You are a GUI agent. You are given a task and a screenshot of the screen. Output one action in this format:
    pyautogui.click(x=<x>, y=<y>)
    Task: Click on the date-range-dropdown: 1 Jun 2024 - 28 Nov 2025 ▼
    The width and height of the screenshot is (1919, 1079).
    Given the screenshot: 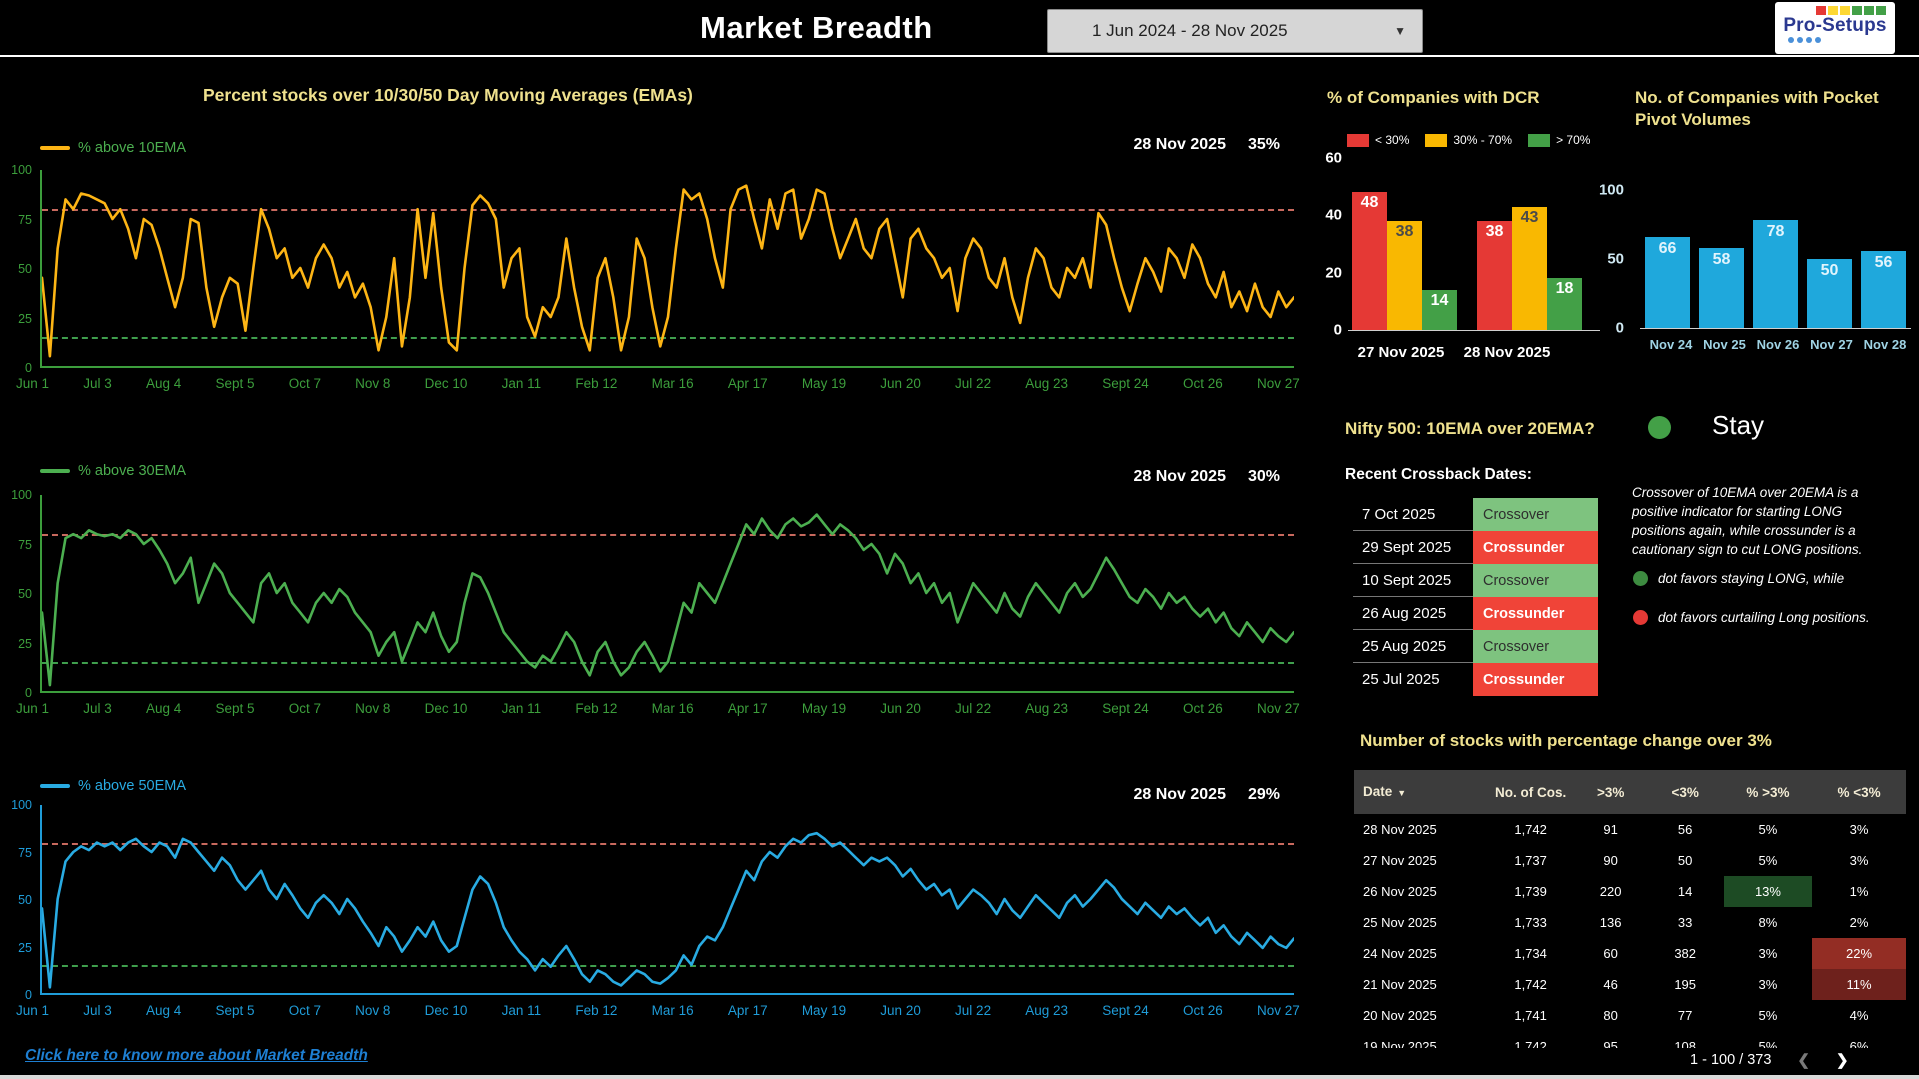 What is the action you would take?
    pyautogui.click(x=1235, y=31)
    